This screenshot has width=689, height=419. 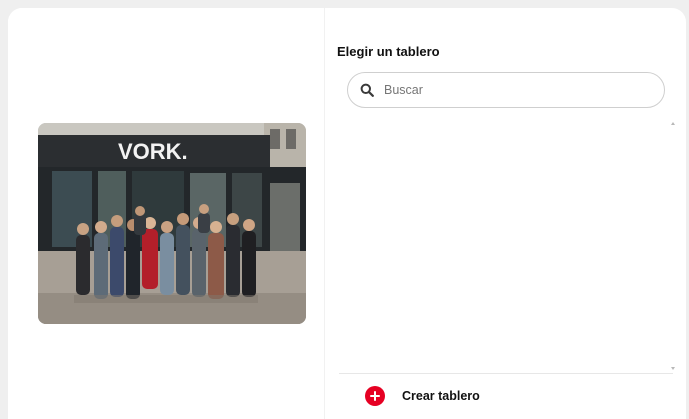 I want to click on storefront-sign: VORK., so click(x=153, y=151).